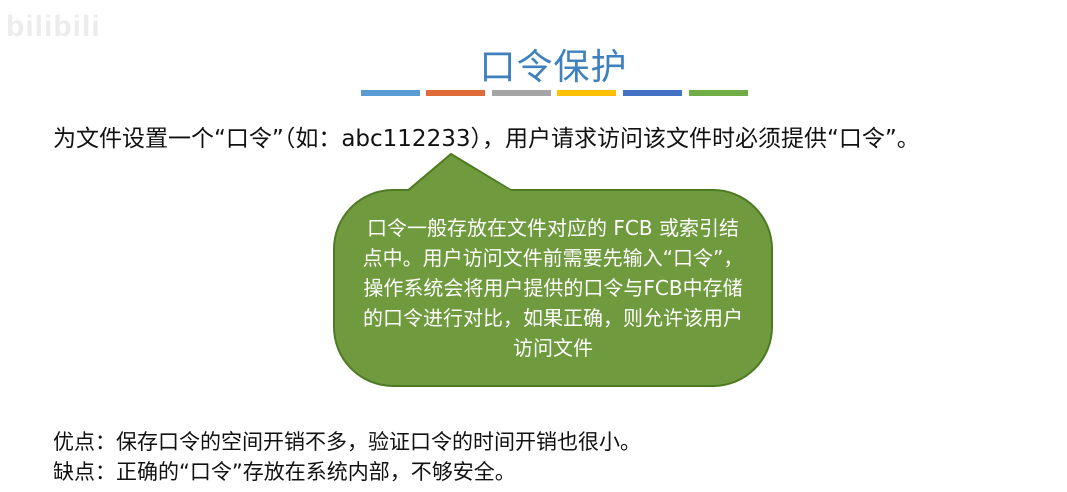 The width and height of the screenshot is (1067, 492). What do you see at coordinates (553, 67) in the screenshot?
I see `slide-title: 口令保护` at bounding box center [553, 67].